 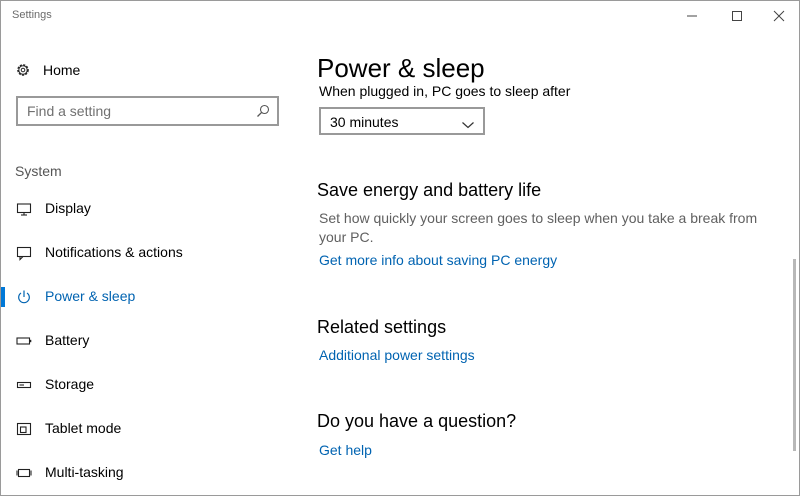 What do you see at coordinates (62, 70) in the screenshot?
I see `home-label: Home` at bounding box center [62, 70].